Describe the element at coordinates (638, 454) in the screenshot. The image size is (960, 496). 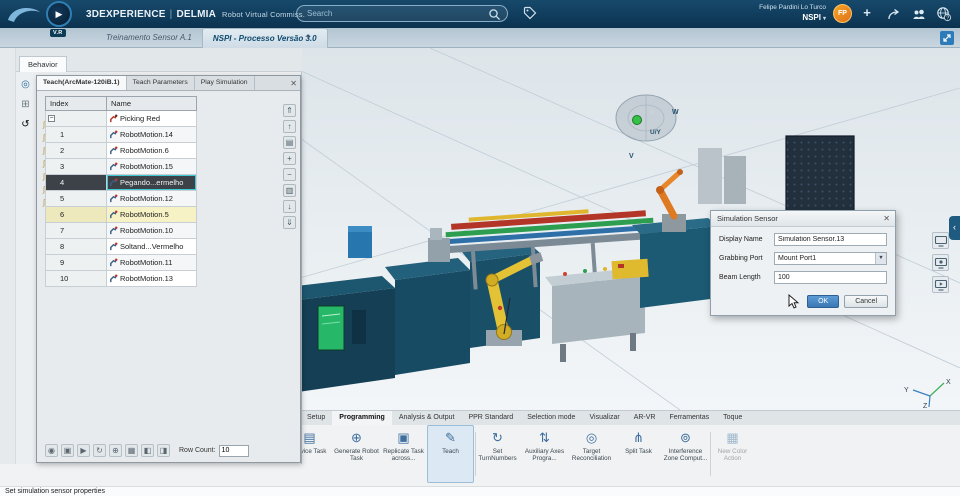
I see `ribbon-button: ⋔ Split Task` at that location.